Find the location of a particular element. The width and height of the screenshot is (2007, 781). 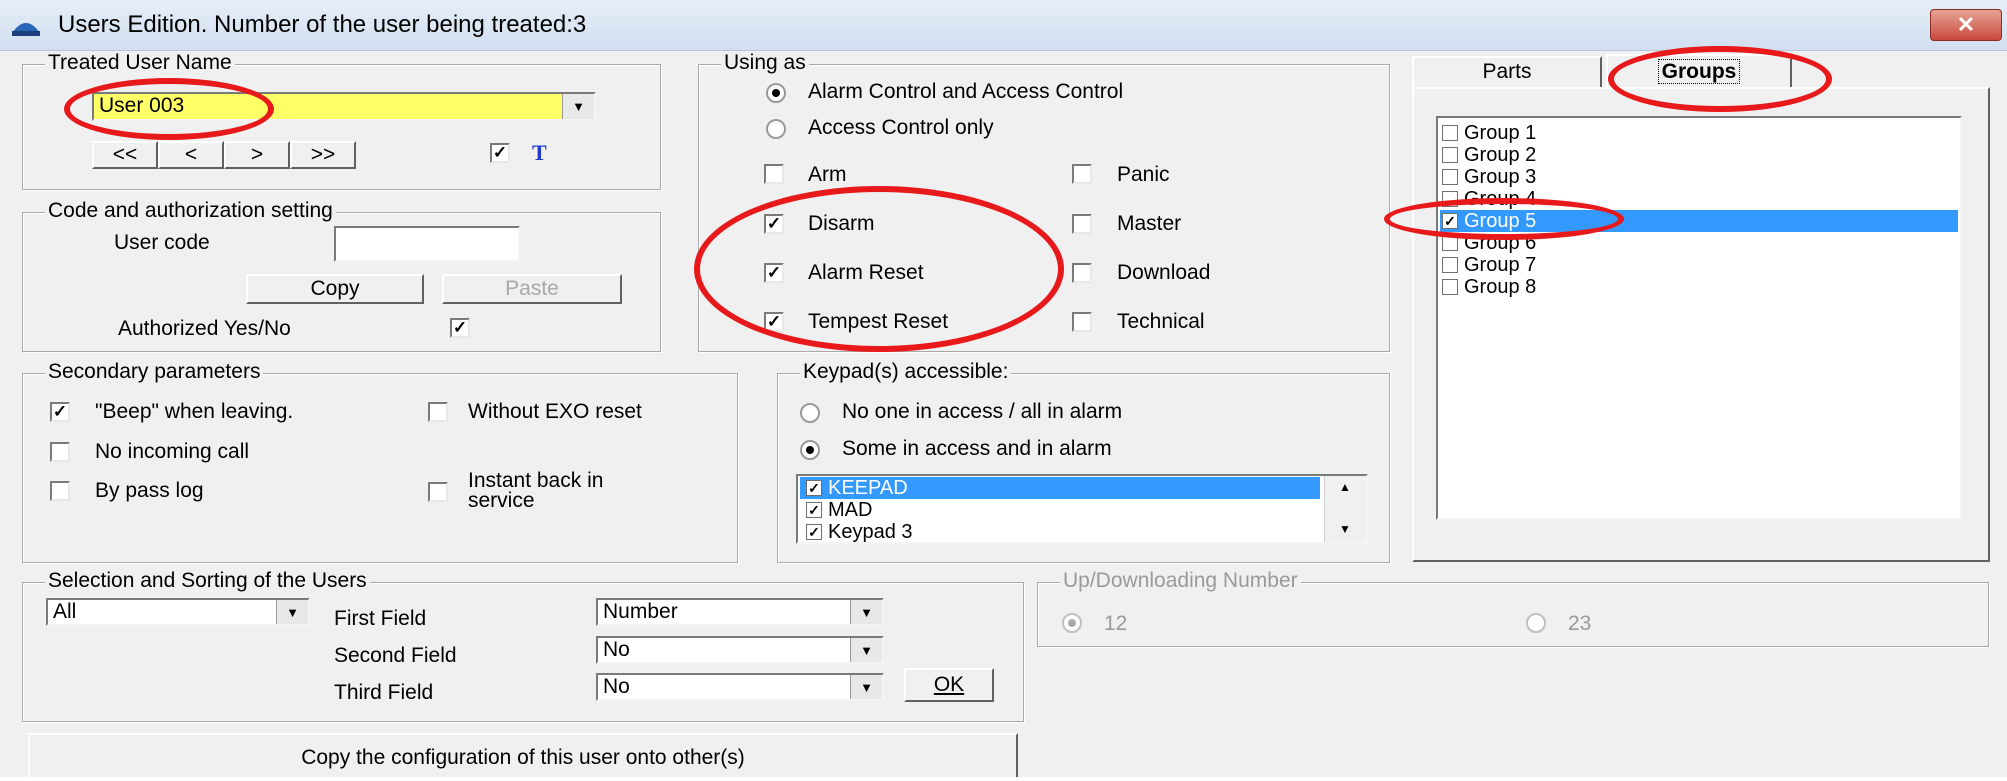

close-button: ✕ is located at coordinates (1966, 25).